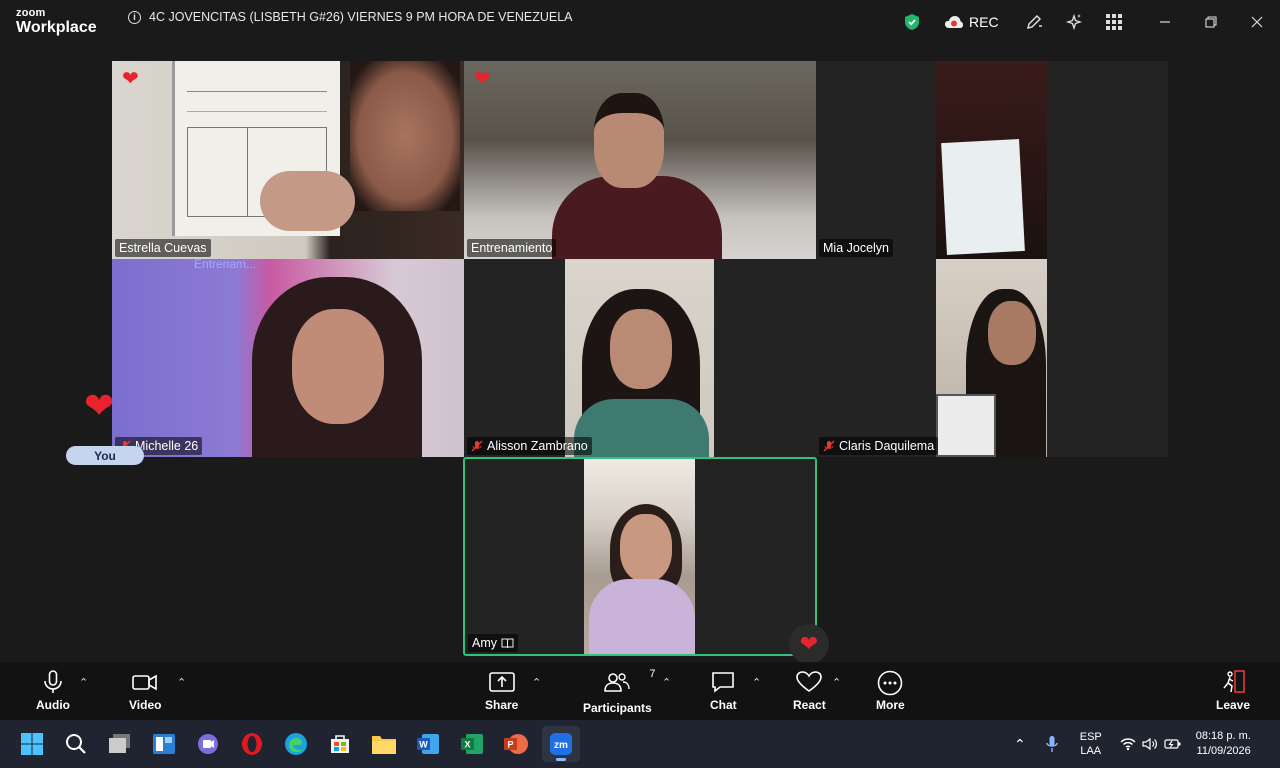 The image size is (1280, 768). Describe the element at coordinates (666, 682) in the screenshot. I see `participants-options-chevron-icon: ⌃` at that location.